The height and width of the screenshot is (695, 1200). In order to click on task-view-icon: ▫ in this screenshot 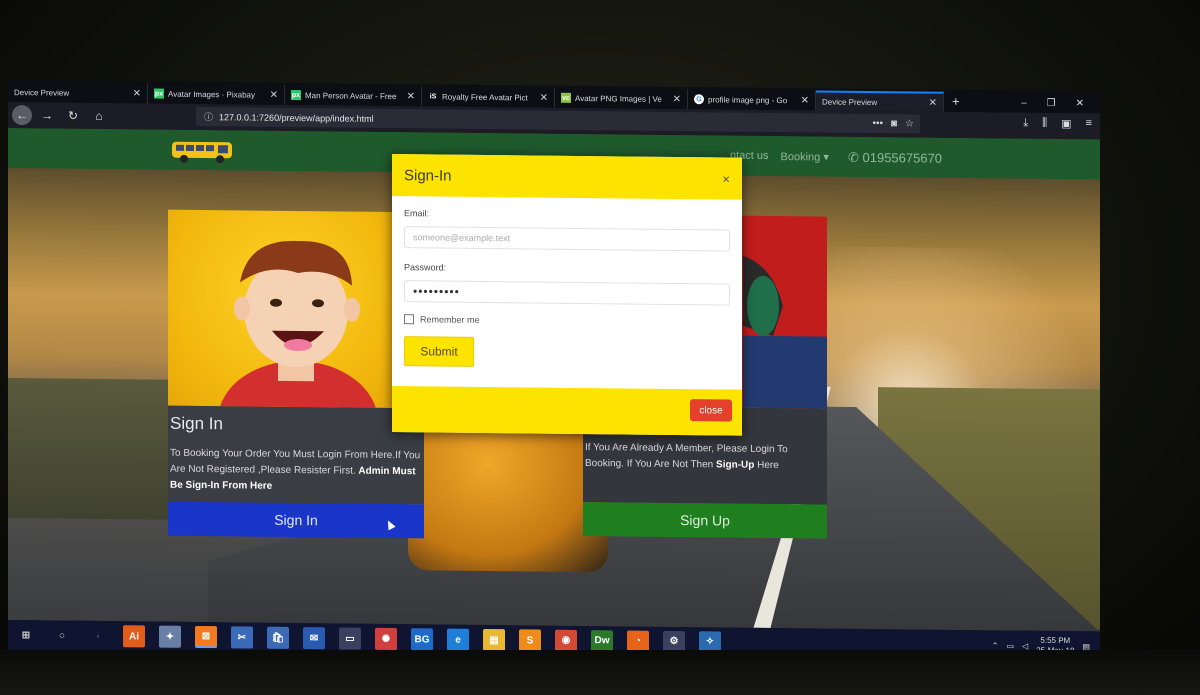, I will do `click(98, 636)`.